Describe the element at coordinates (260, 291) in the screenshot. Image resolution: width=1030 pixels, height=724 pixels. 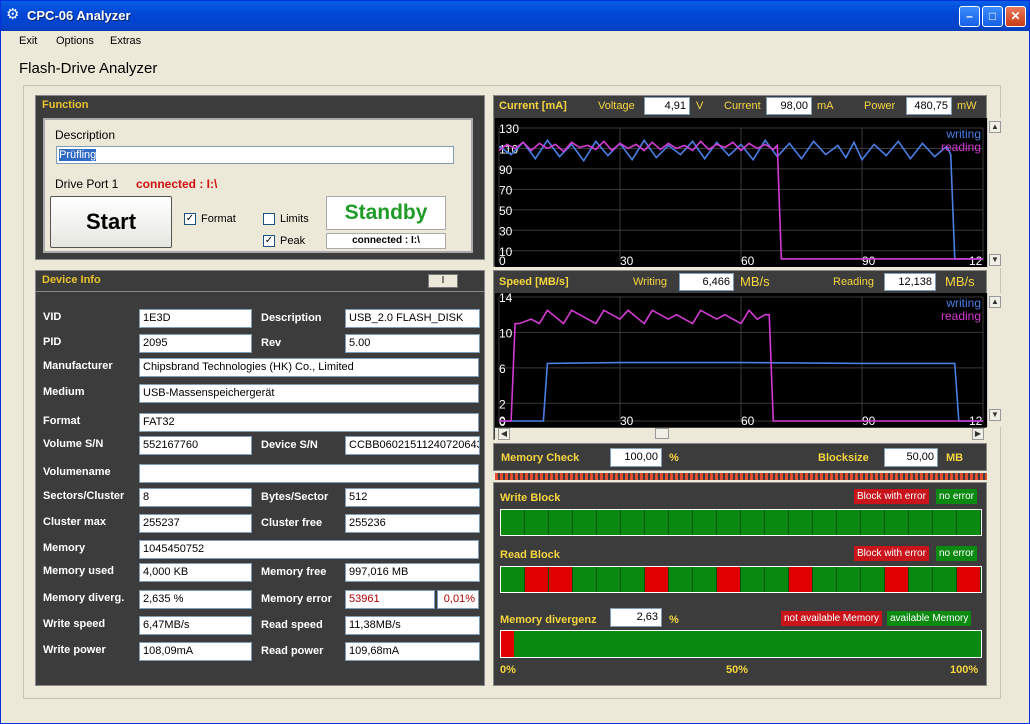
I see `divider` at that location.